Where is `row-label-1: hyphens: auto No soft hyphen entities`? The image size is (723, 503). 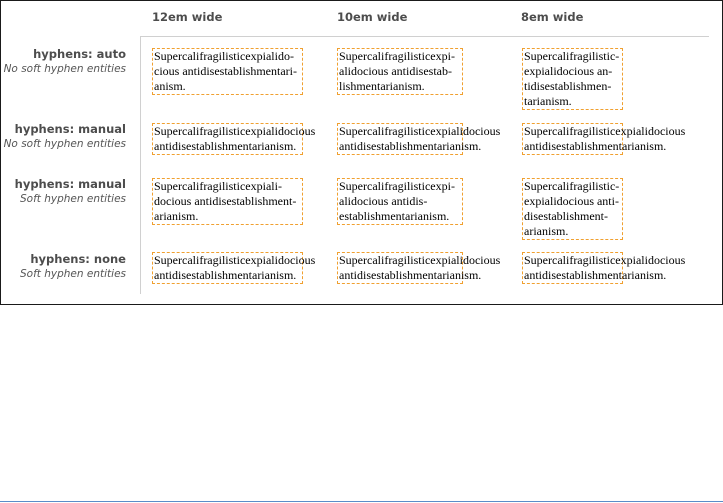
row-label-1: hyphens: auto No soft hyphen entities is located at coordinates (65, 62).